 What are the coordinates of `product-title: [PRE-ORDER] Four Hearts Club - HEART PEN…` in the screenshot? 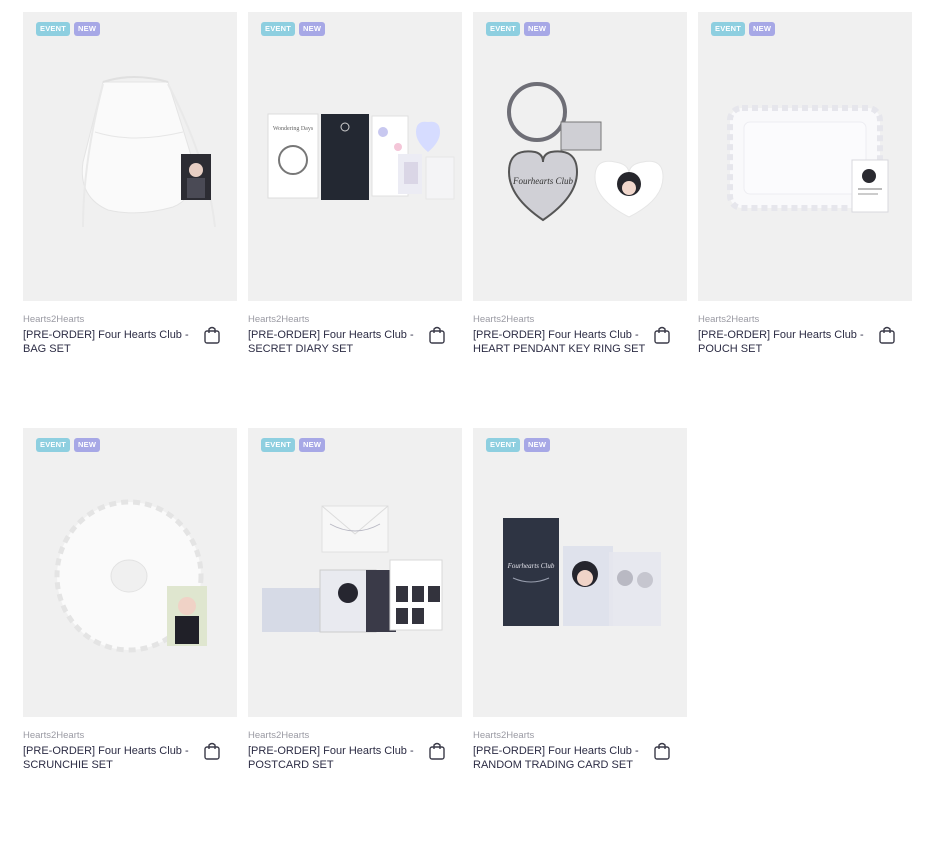 It's located at (562, 342).